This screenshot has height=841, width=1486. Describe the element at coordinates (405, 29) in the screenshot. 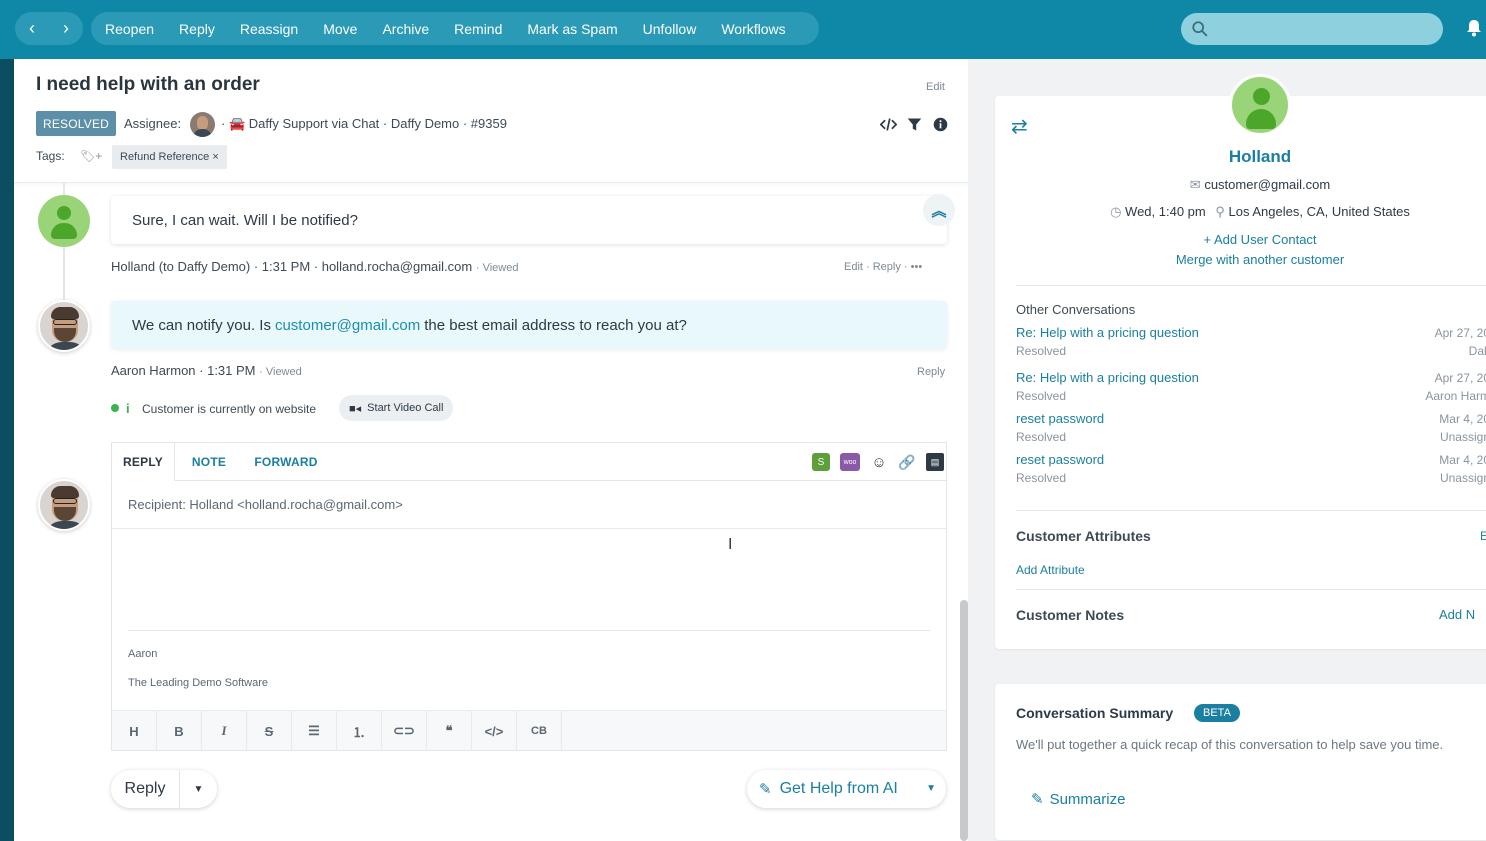

I see `archive-button: Archive` at that location.